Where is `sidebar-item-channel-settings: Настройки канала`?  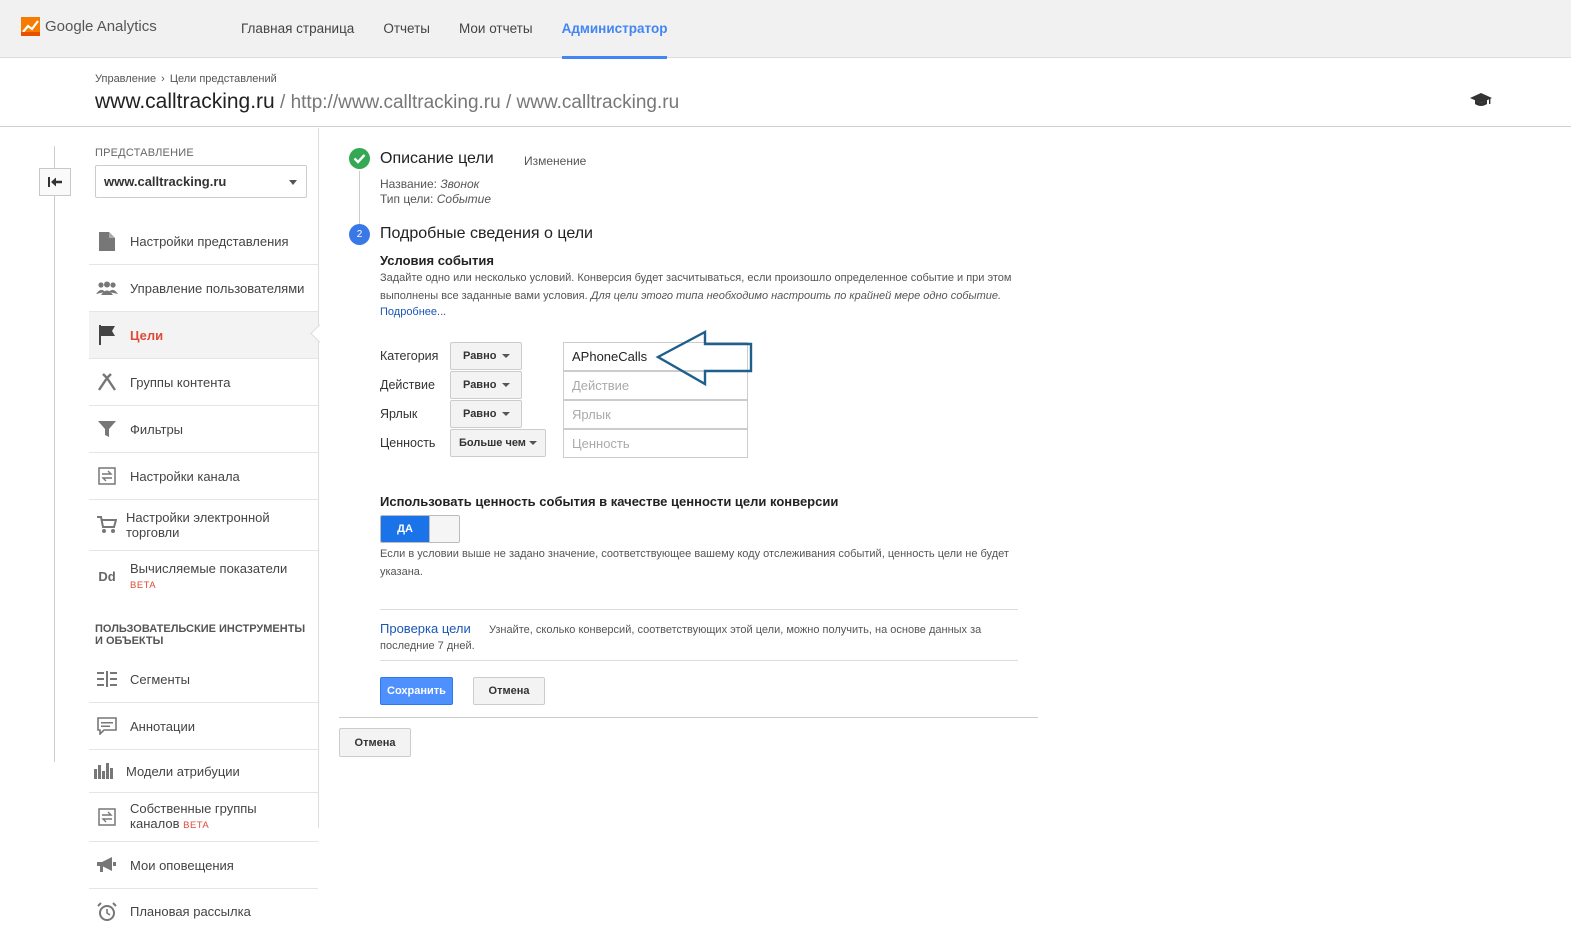 sidebar-item-channel-settings: Настройки канала is located at coordinates (203, 476).